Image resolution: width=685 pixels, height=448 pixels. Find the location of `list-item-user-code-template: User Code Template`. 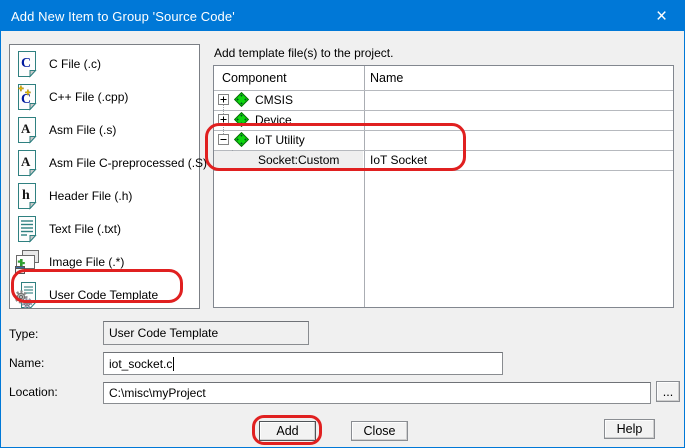

list-item-user-code-template: User Code Template is located at coordinates (104, 294).